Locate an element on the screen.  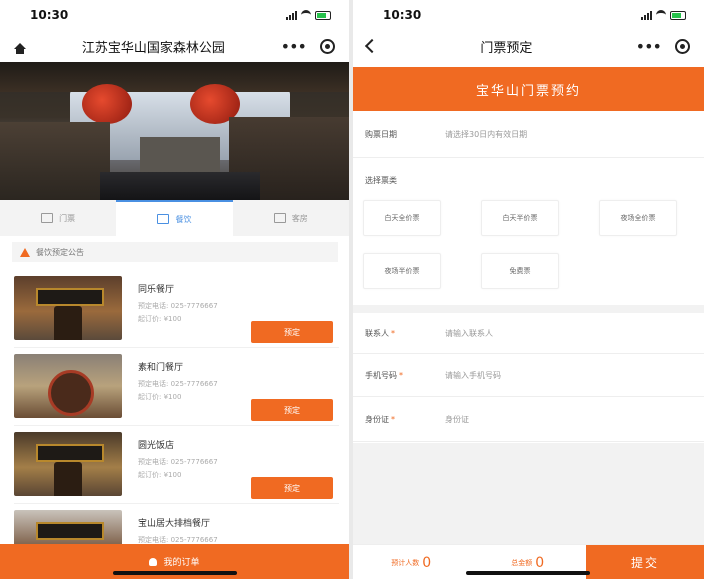
person-icon is located at coordinates (153, 561).